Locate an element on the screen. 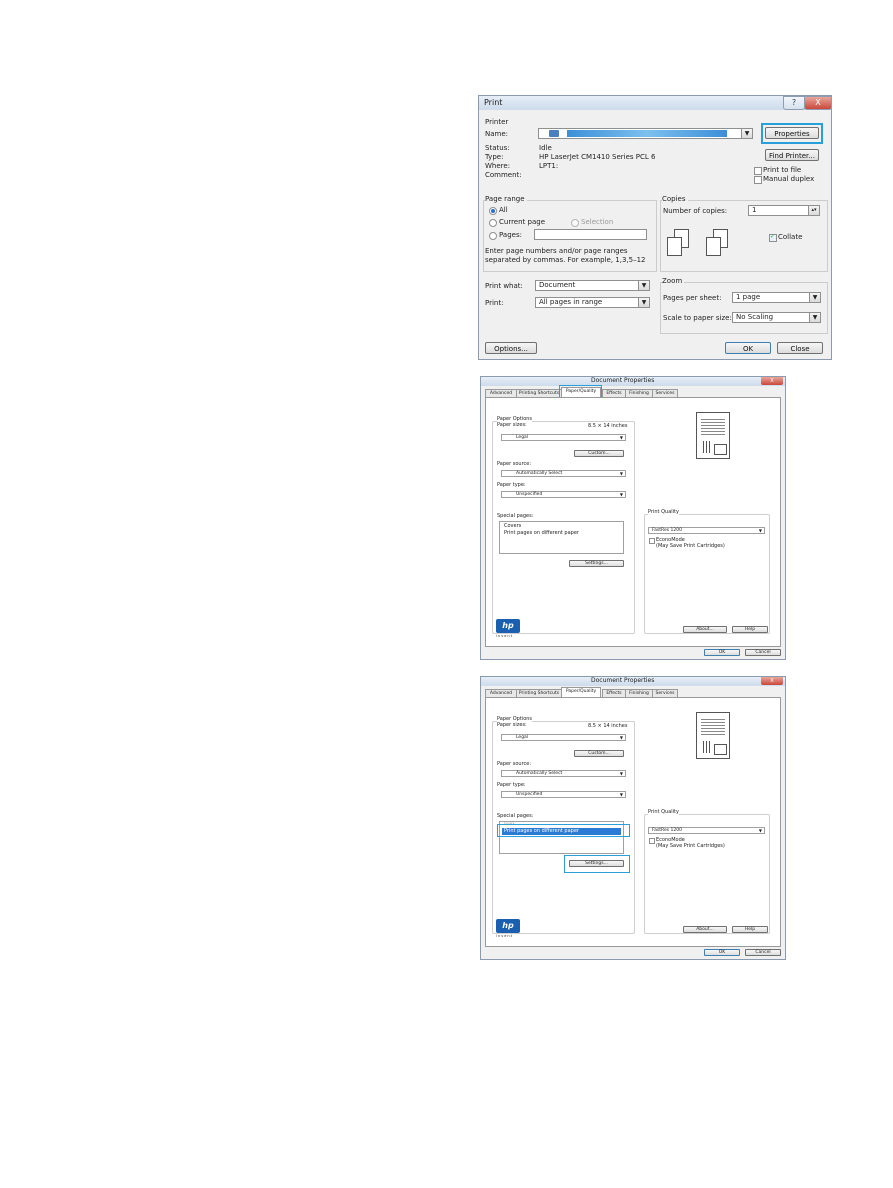 Image resolution: width=893 pixels, height=1188 pixels. paper-size-value: Legal is located at coordinates (522, 737).